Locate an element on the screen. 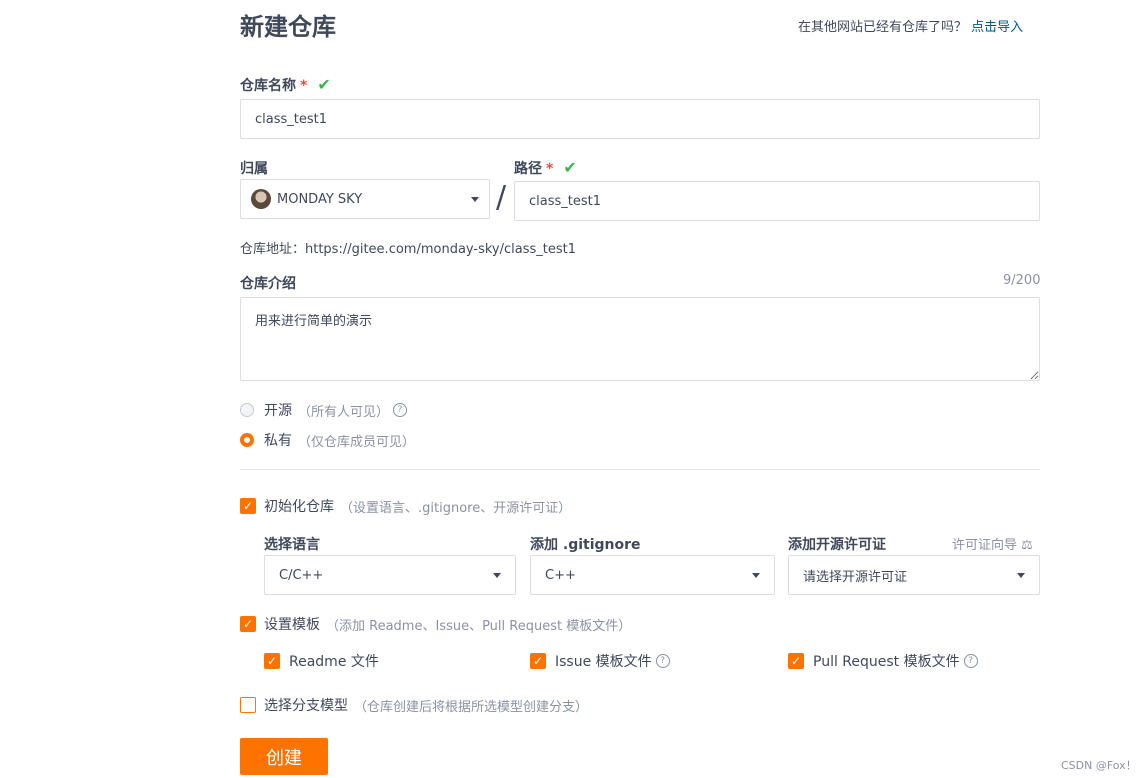 The image size is (1144, 778). repo-name-label-row: 仓库名称 * ✔ is located at coordinates (285, 85).